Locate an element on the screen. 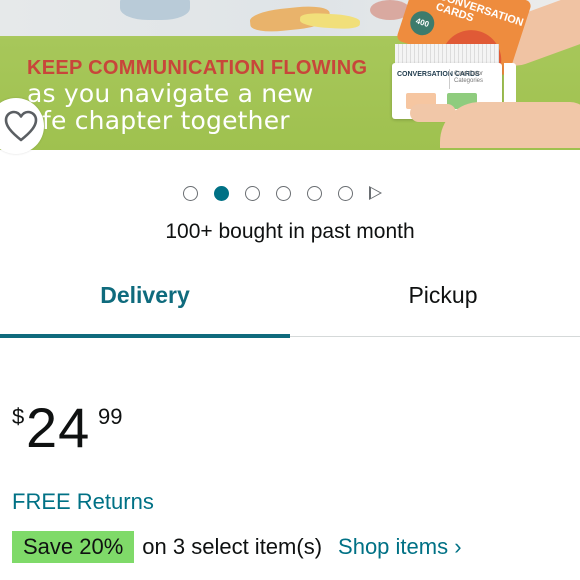 The image size is (580, 580). tab-active-indicator is located at coordinates (145, 336).